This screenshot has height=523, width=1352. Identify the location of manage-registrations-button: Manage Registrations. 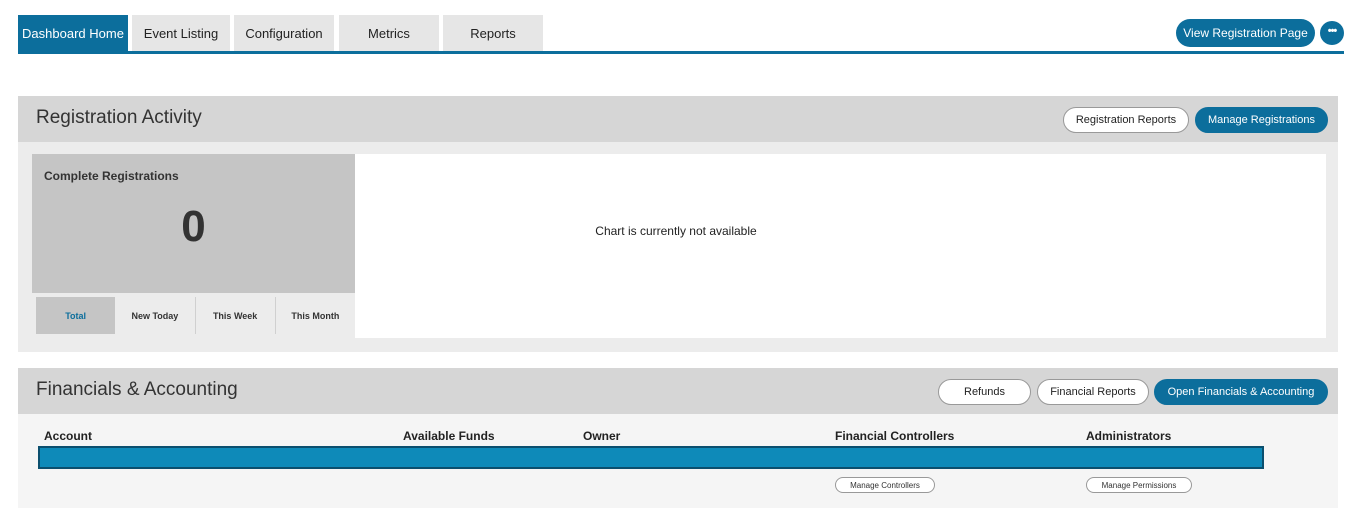
(1261, 120).